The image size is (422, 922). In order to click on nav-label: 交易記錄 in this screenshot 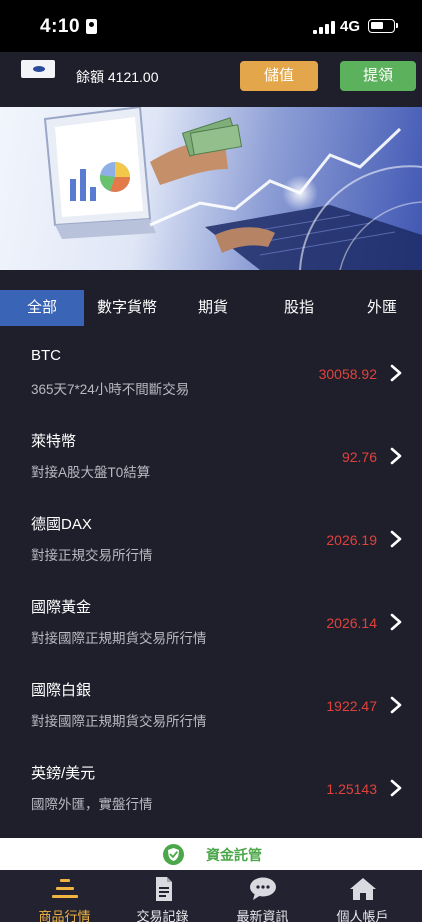, I will do `click(162, 915)`.